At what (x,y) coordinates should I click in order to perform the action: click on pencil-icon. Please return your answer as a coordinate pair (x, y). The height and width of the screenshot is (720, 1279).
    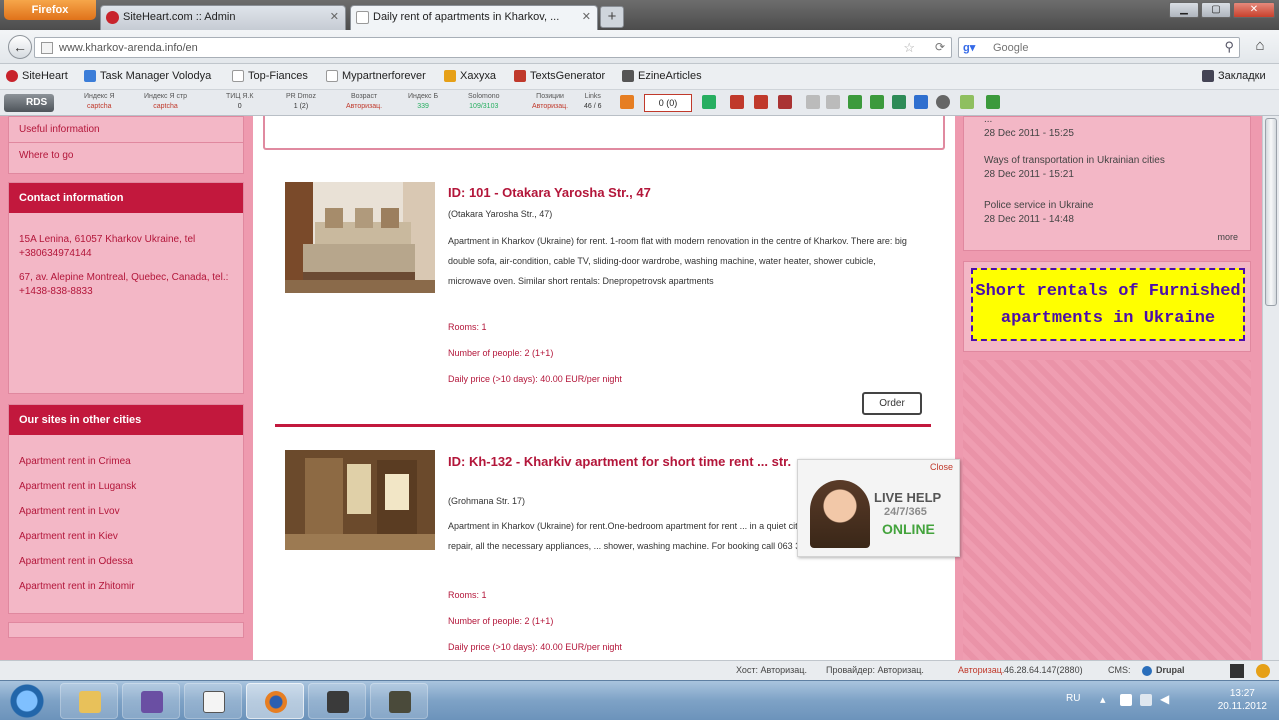
    Looking at the image, I should click on (855, 102).